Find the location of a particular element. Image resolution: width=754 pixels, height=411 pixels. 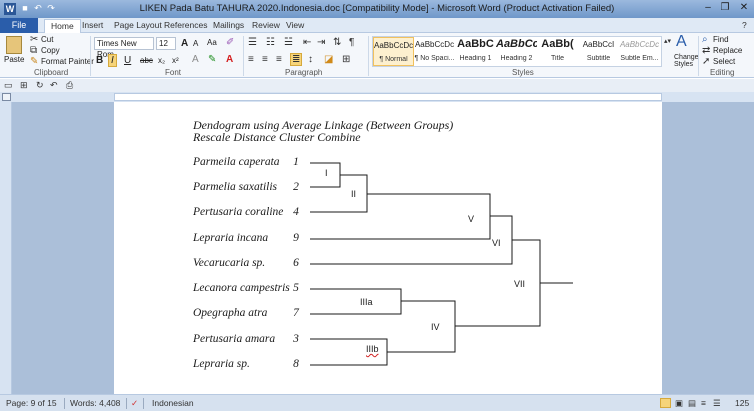

change-styles-icon: A is located at coordinates (681, 42).